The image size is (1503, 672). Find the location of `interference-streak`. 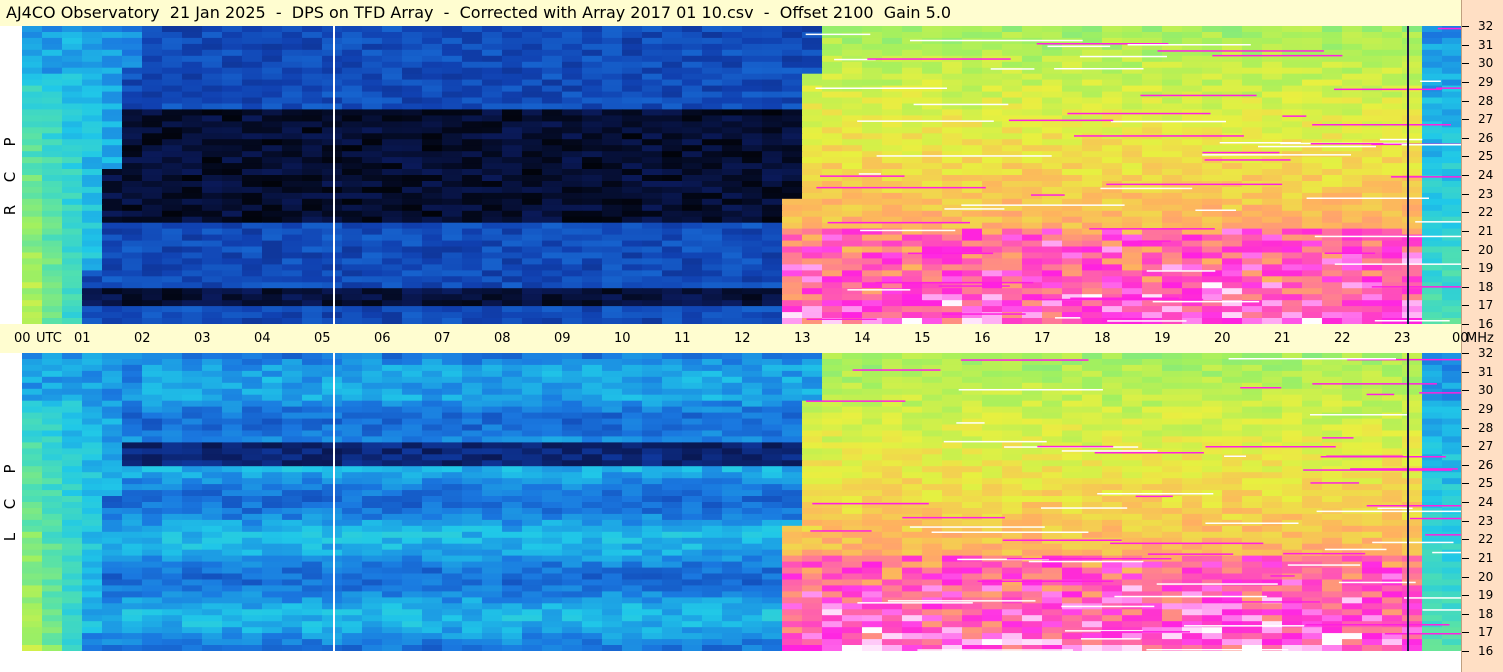

interference-streak is located at coordinates (1189, 45).